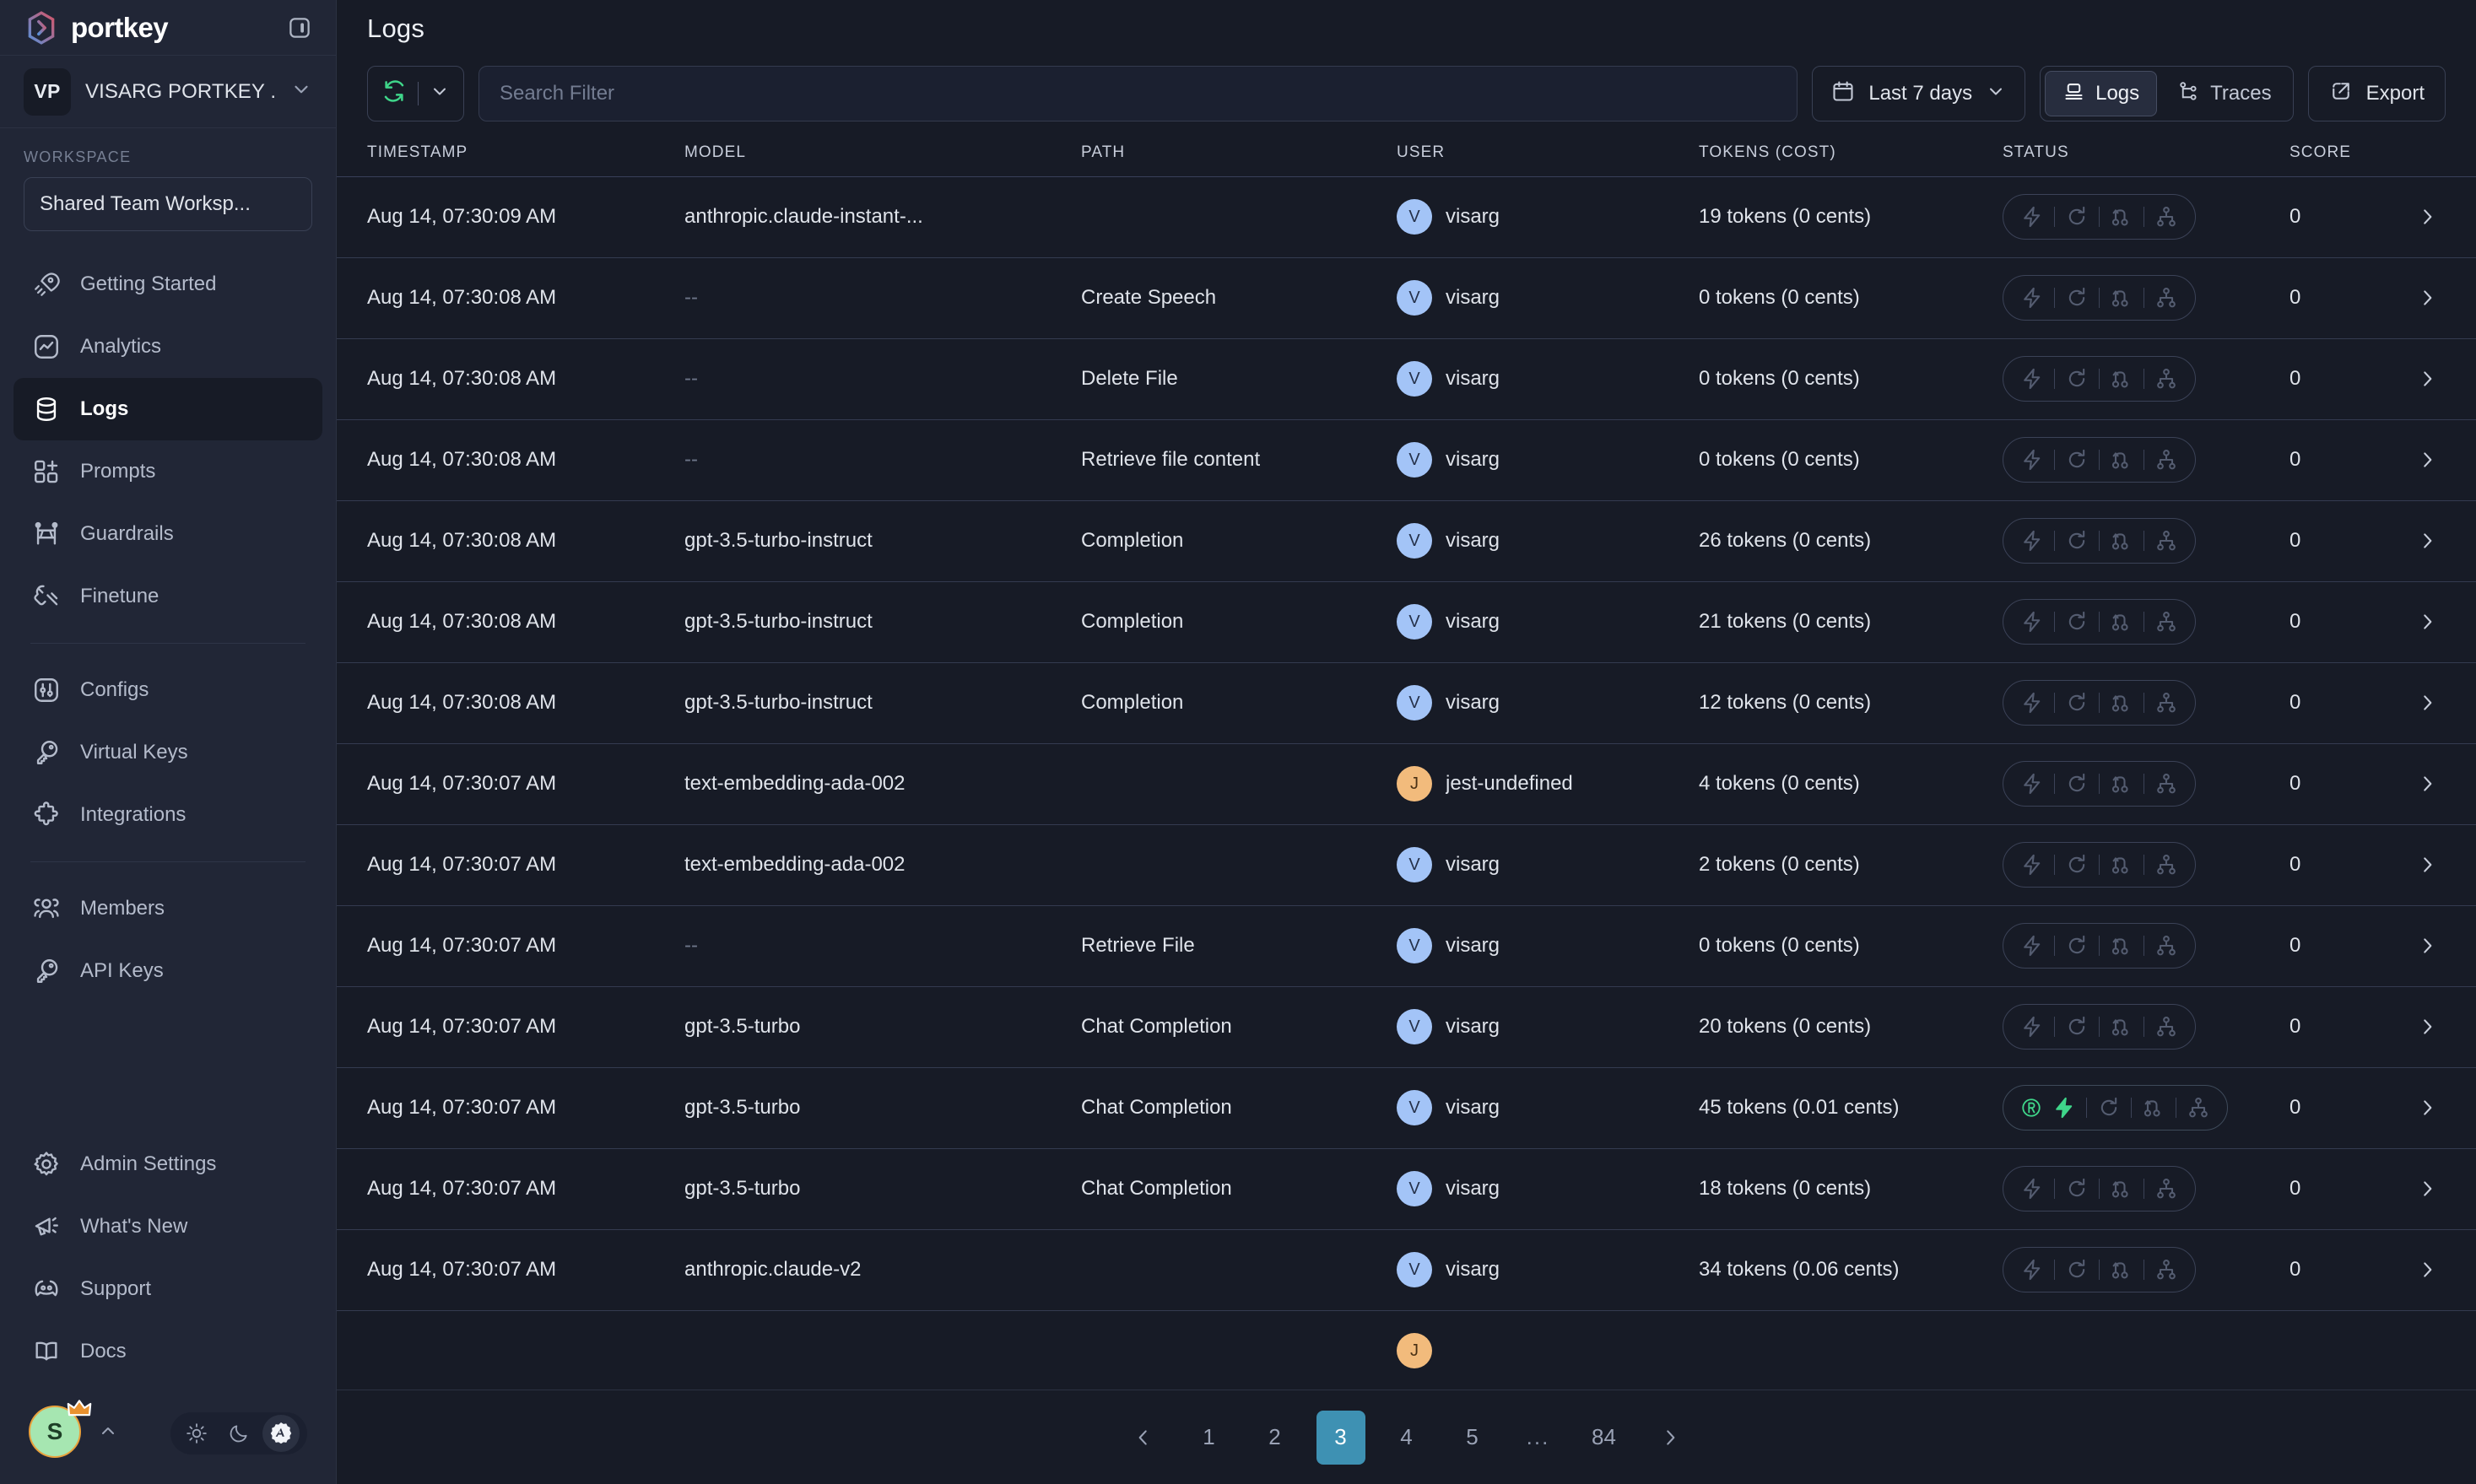 This screenshot has width=2476, height=1484. What do you see at coordinates (167, 643) in the screenshot?
I see `nav-divider` at bounding box center [167, 643].